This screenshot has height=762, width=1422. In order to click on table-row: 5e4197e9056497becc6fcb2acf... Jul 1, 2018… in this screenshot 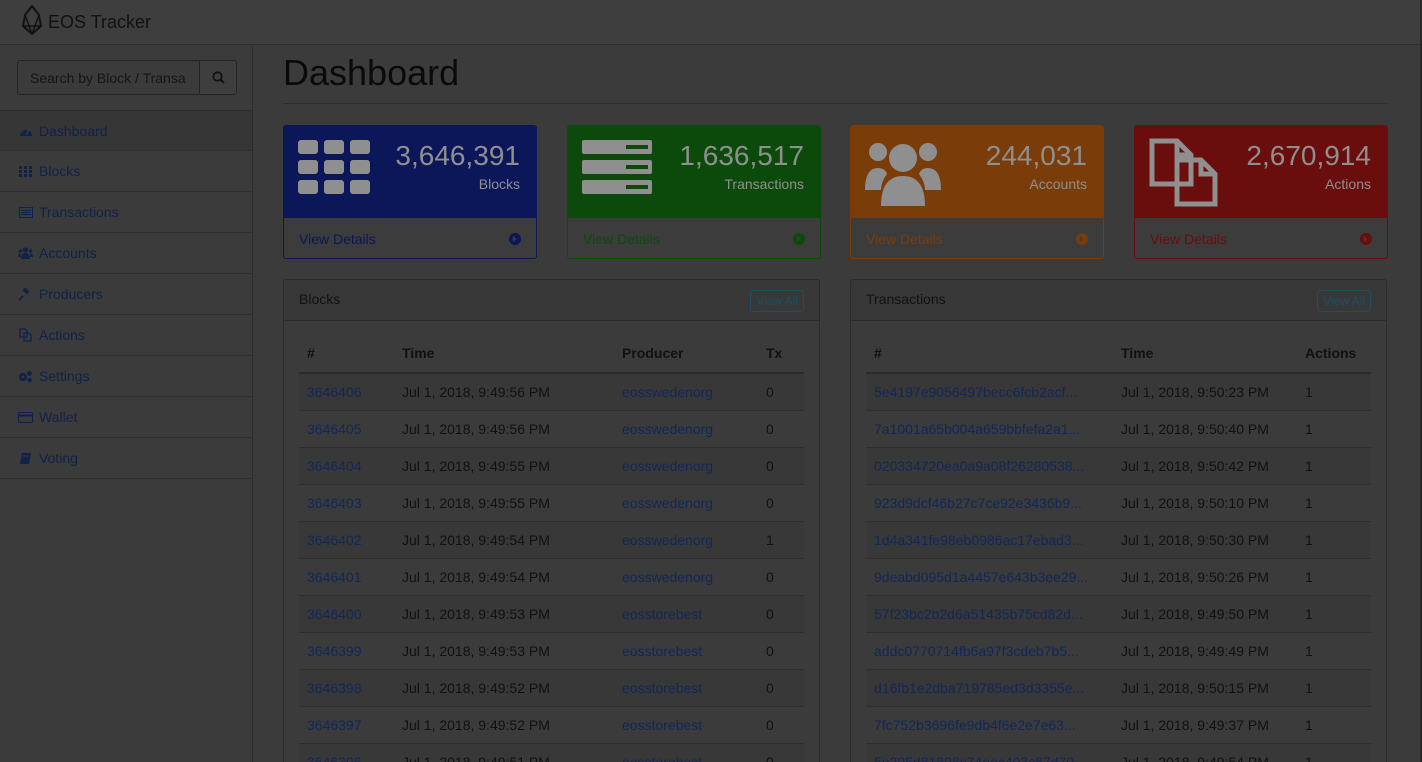, I will do `click(1118, 392)`.